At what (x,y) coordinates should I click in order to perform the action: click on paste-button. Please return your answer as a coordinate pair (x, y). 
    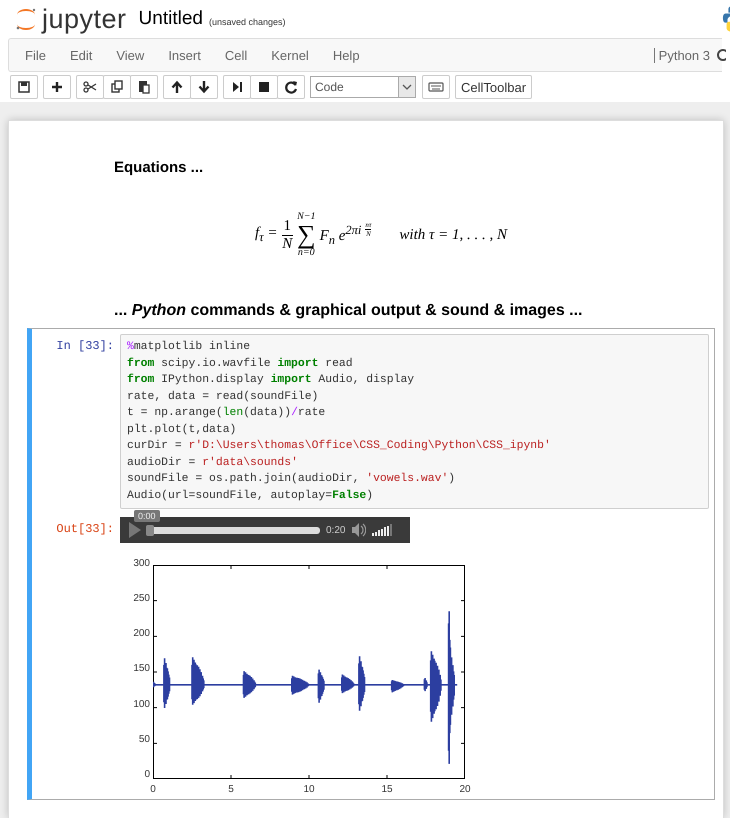
    Looking at the image, I should click on (144, 87).